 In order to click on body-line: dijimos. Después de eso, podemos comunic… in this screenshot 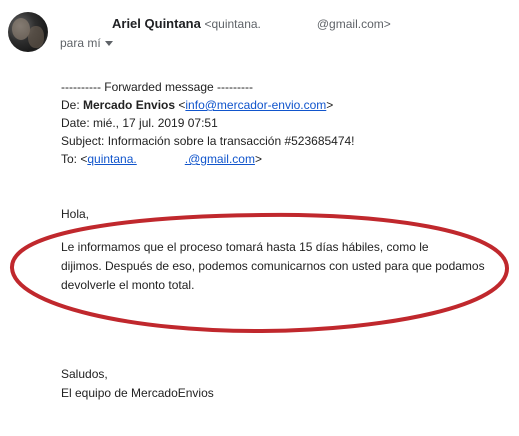, I will do `click(273, 266)`.